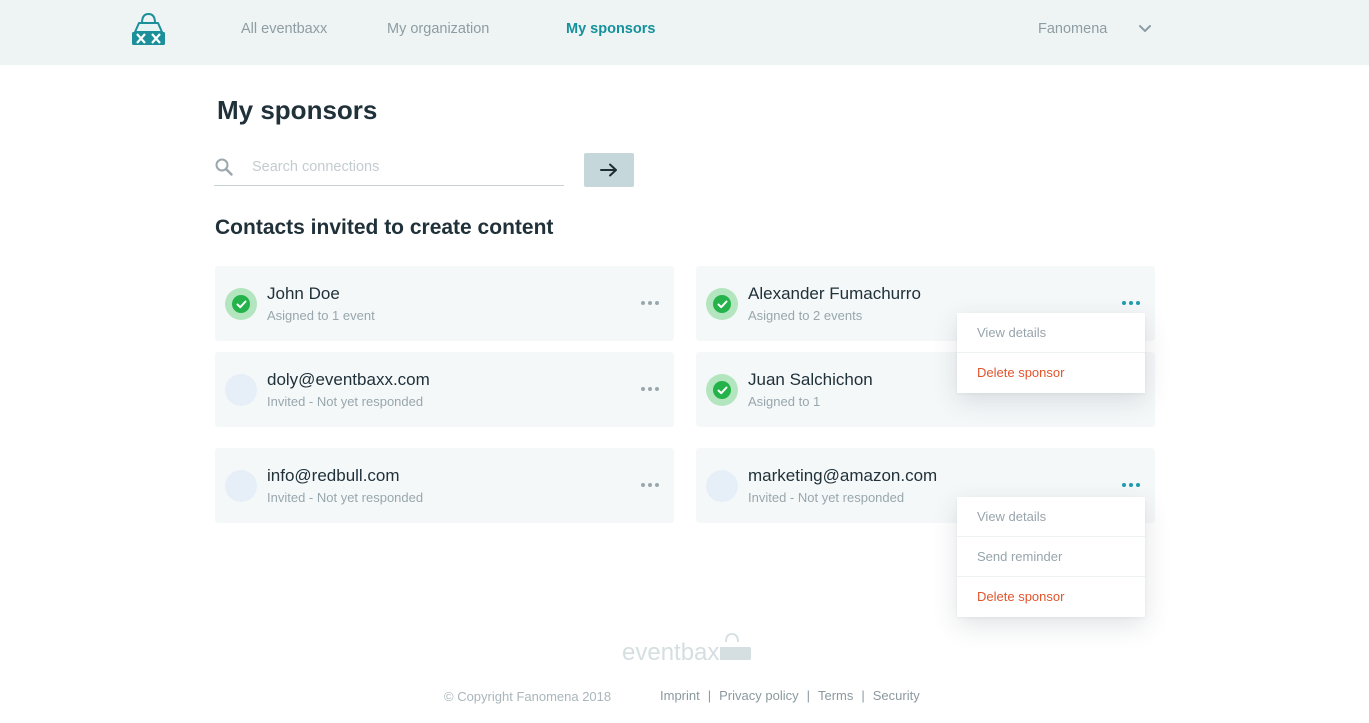  What do you see at coordinates (610, 29) in the screenshot?
I see `nav-my-sponsors: My sponsors` at bounding box center [610, 29].